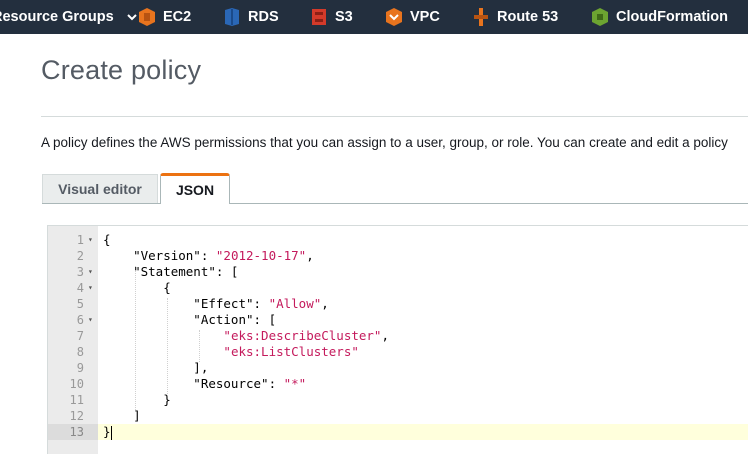 The image size is (748, 454). Describe the element at coordinates (600, 17) in the screenshot. I see `cloudformation-icon` at that location.